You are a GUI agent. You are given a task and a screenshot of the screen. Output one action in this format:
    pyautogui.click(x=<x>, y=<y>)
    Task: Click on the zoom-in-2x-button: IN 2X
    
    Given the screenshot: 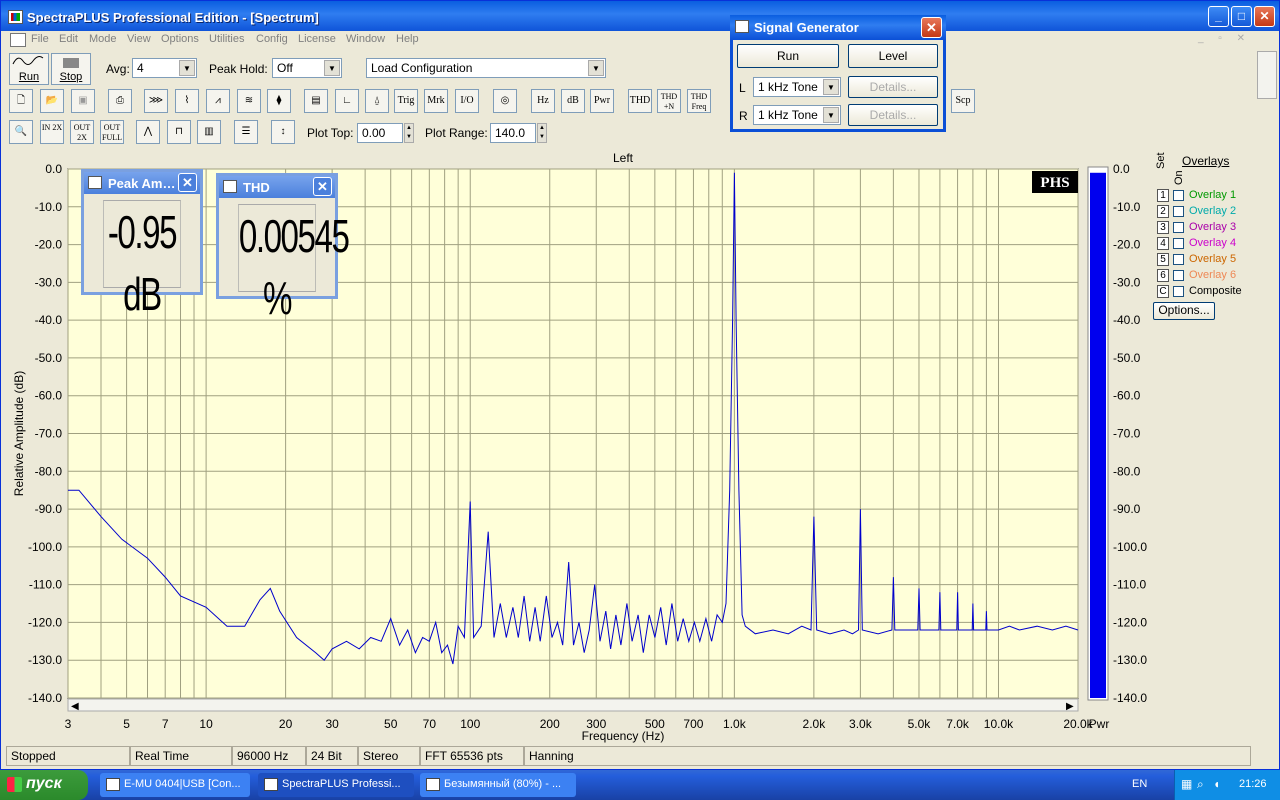 What is the action you would take?
    pyautogui.click(x=52, y=132)
    